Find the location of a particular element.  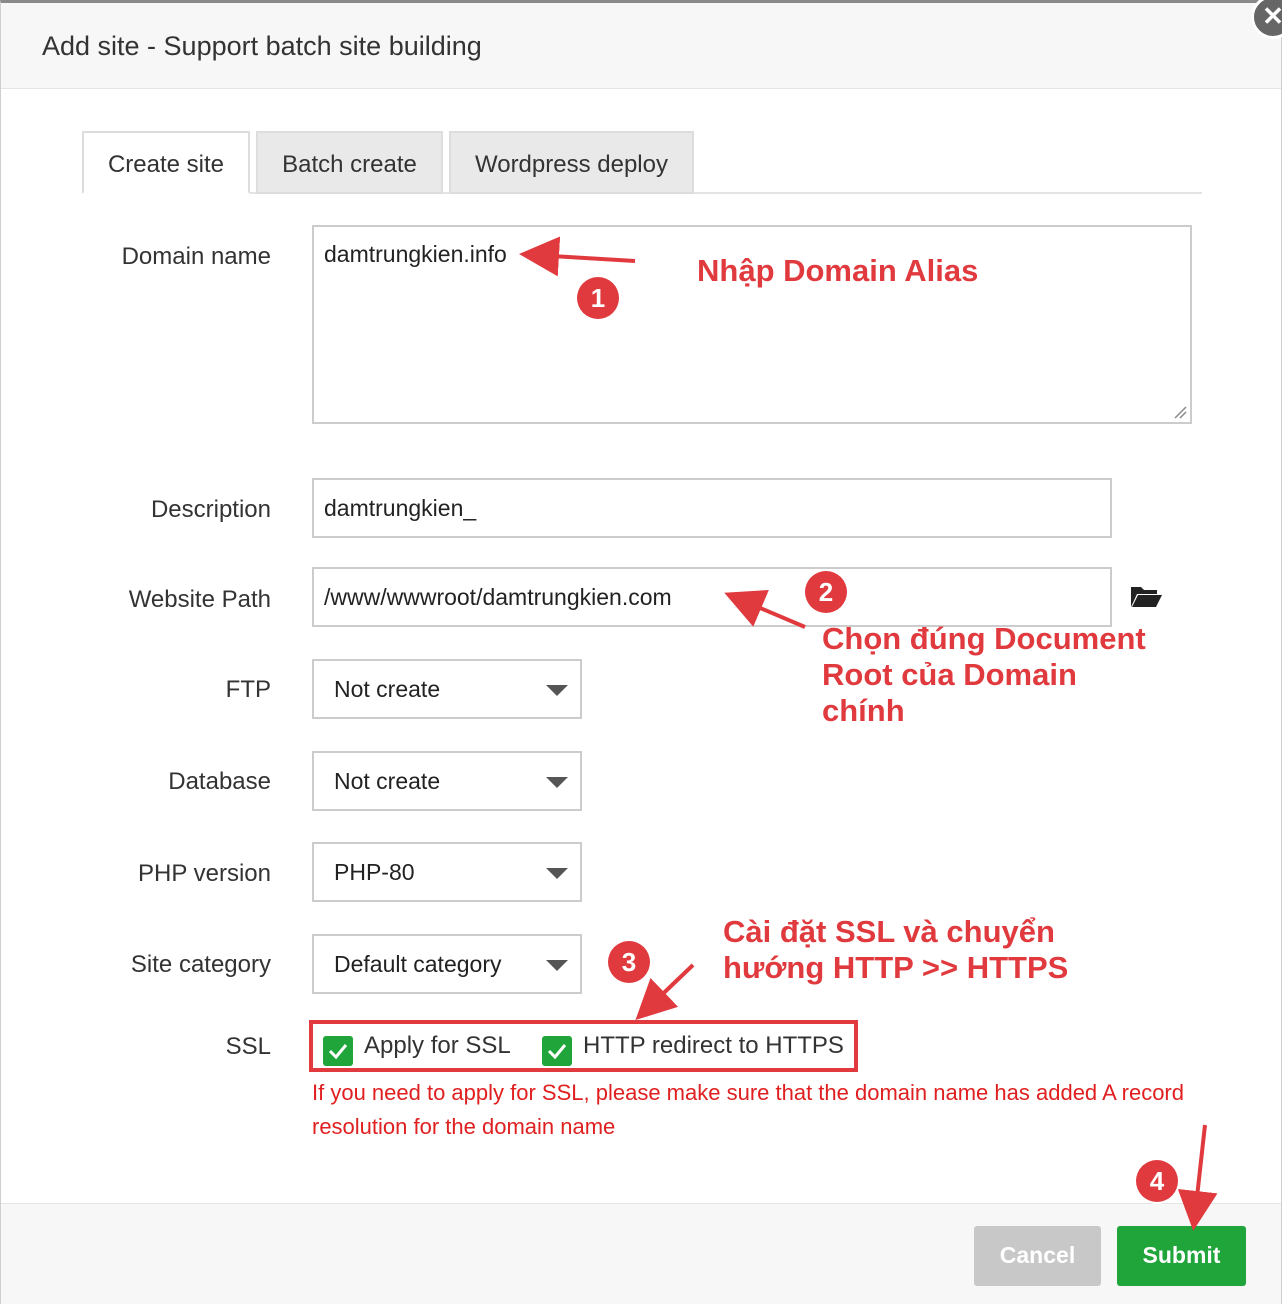

annotation-note-2: Chọn đúng Document Root của Domain chính is located at coordinates (984, 675).